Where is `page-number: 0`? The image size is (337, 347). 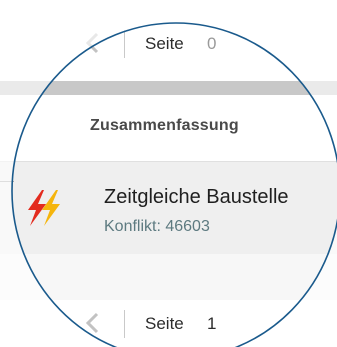 page-number: 0 is located at coordinates (212, 43).